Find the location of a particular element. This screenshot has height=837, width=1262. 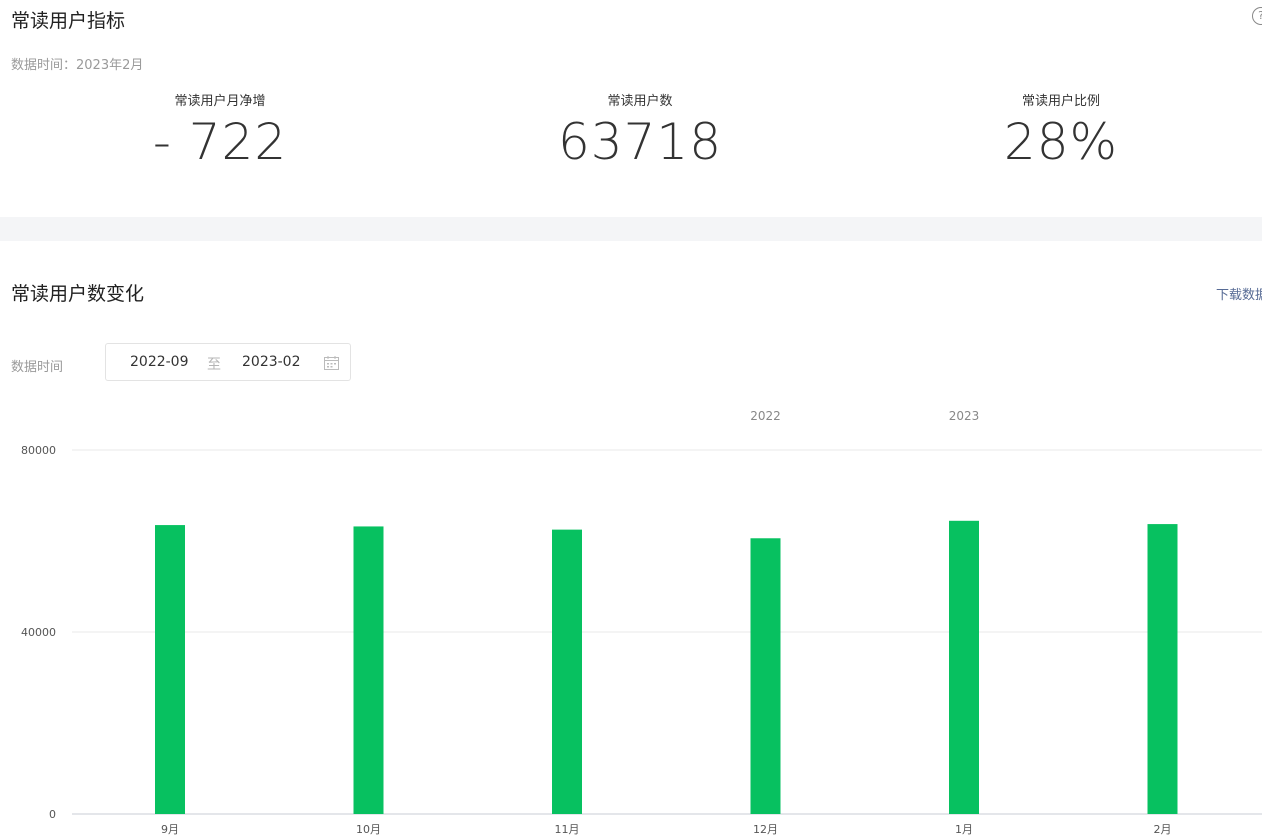

range-end: 2023-02 is located at coordinates (271, 362).